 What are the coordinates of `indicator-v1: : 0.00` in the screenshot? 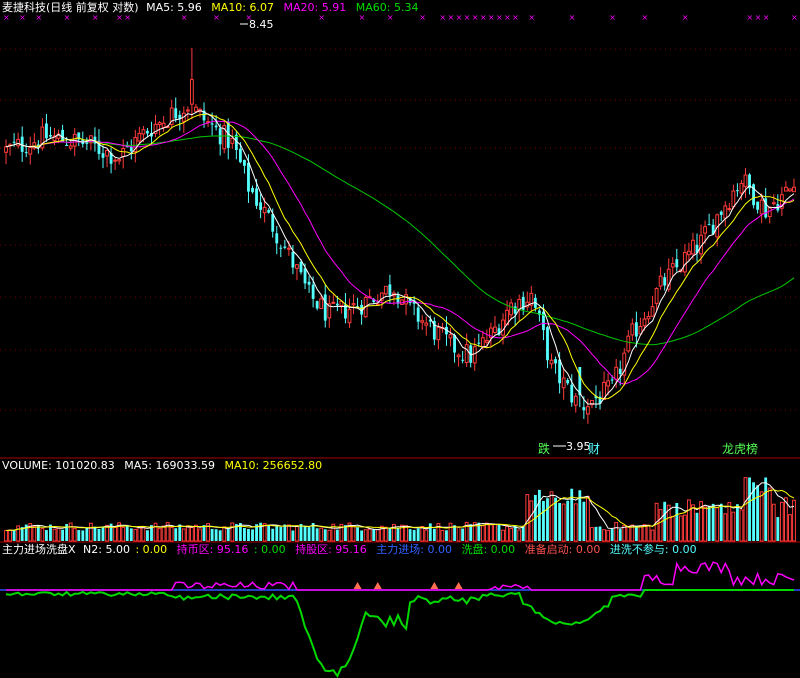 It's located at (151, 549).